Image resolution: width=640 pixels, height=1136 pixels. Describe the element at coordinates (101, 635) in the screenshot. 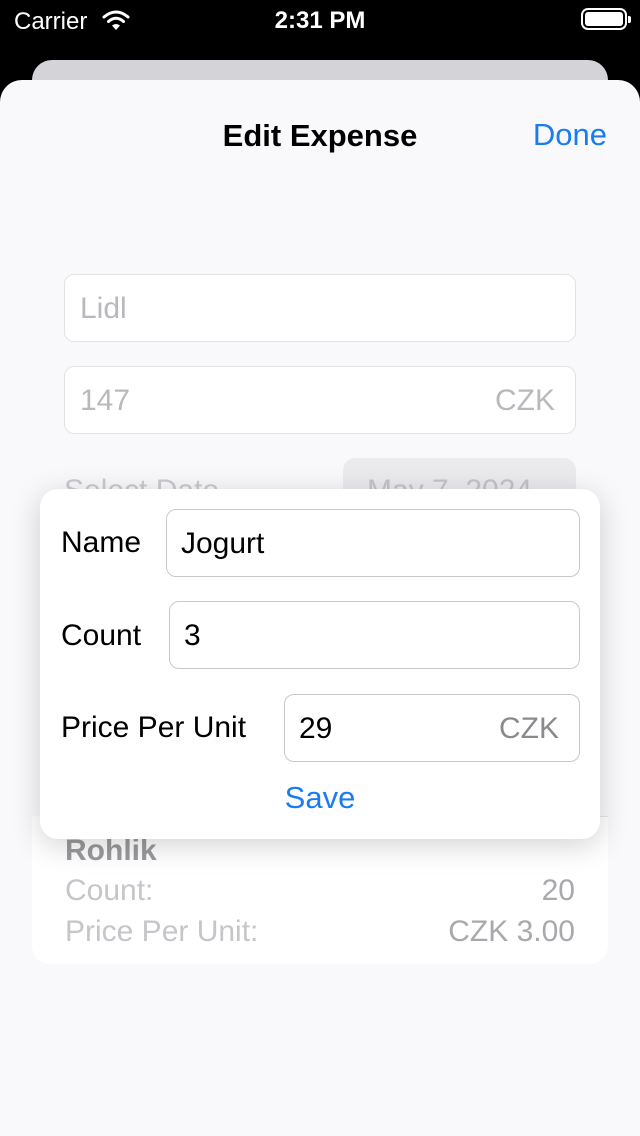

I see `count-label: Count` at that location.